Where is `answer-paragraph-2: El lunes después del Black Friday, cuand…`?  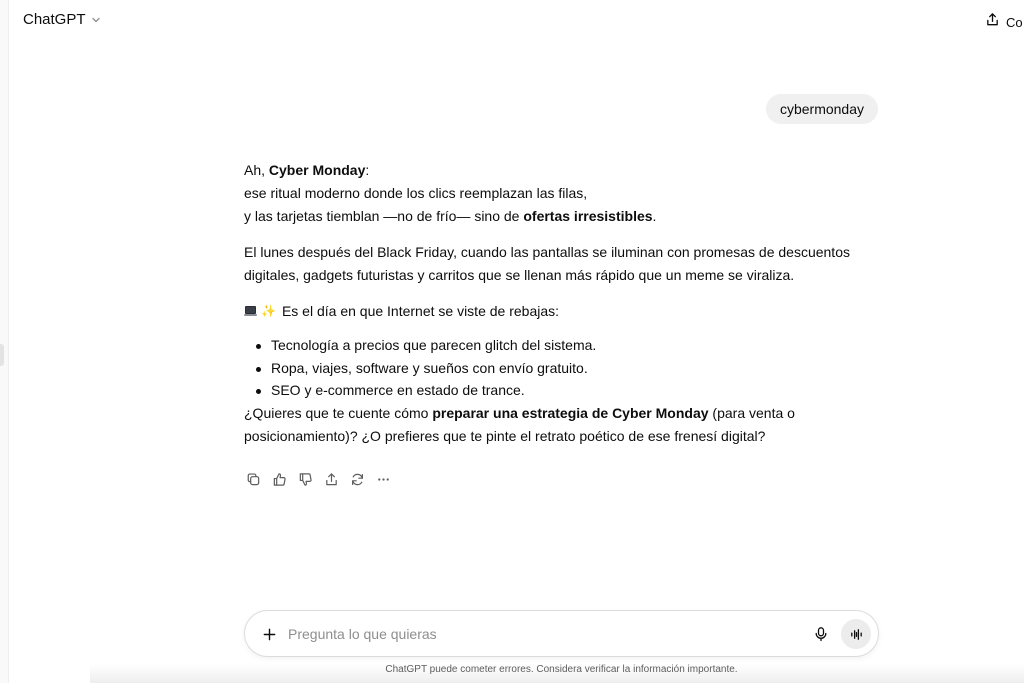 answer-paragraph-2: El lunes después del Black Friday, cuand… is located at coordinates (547, 263).